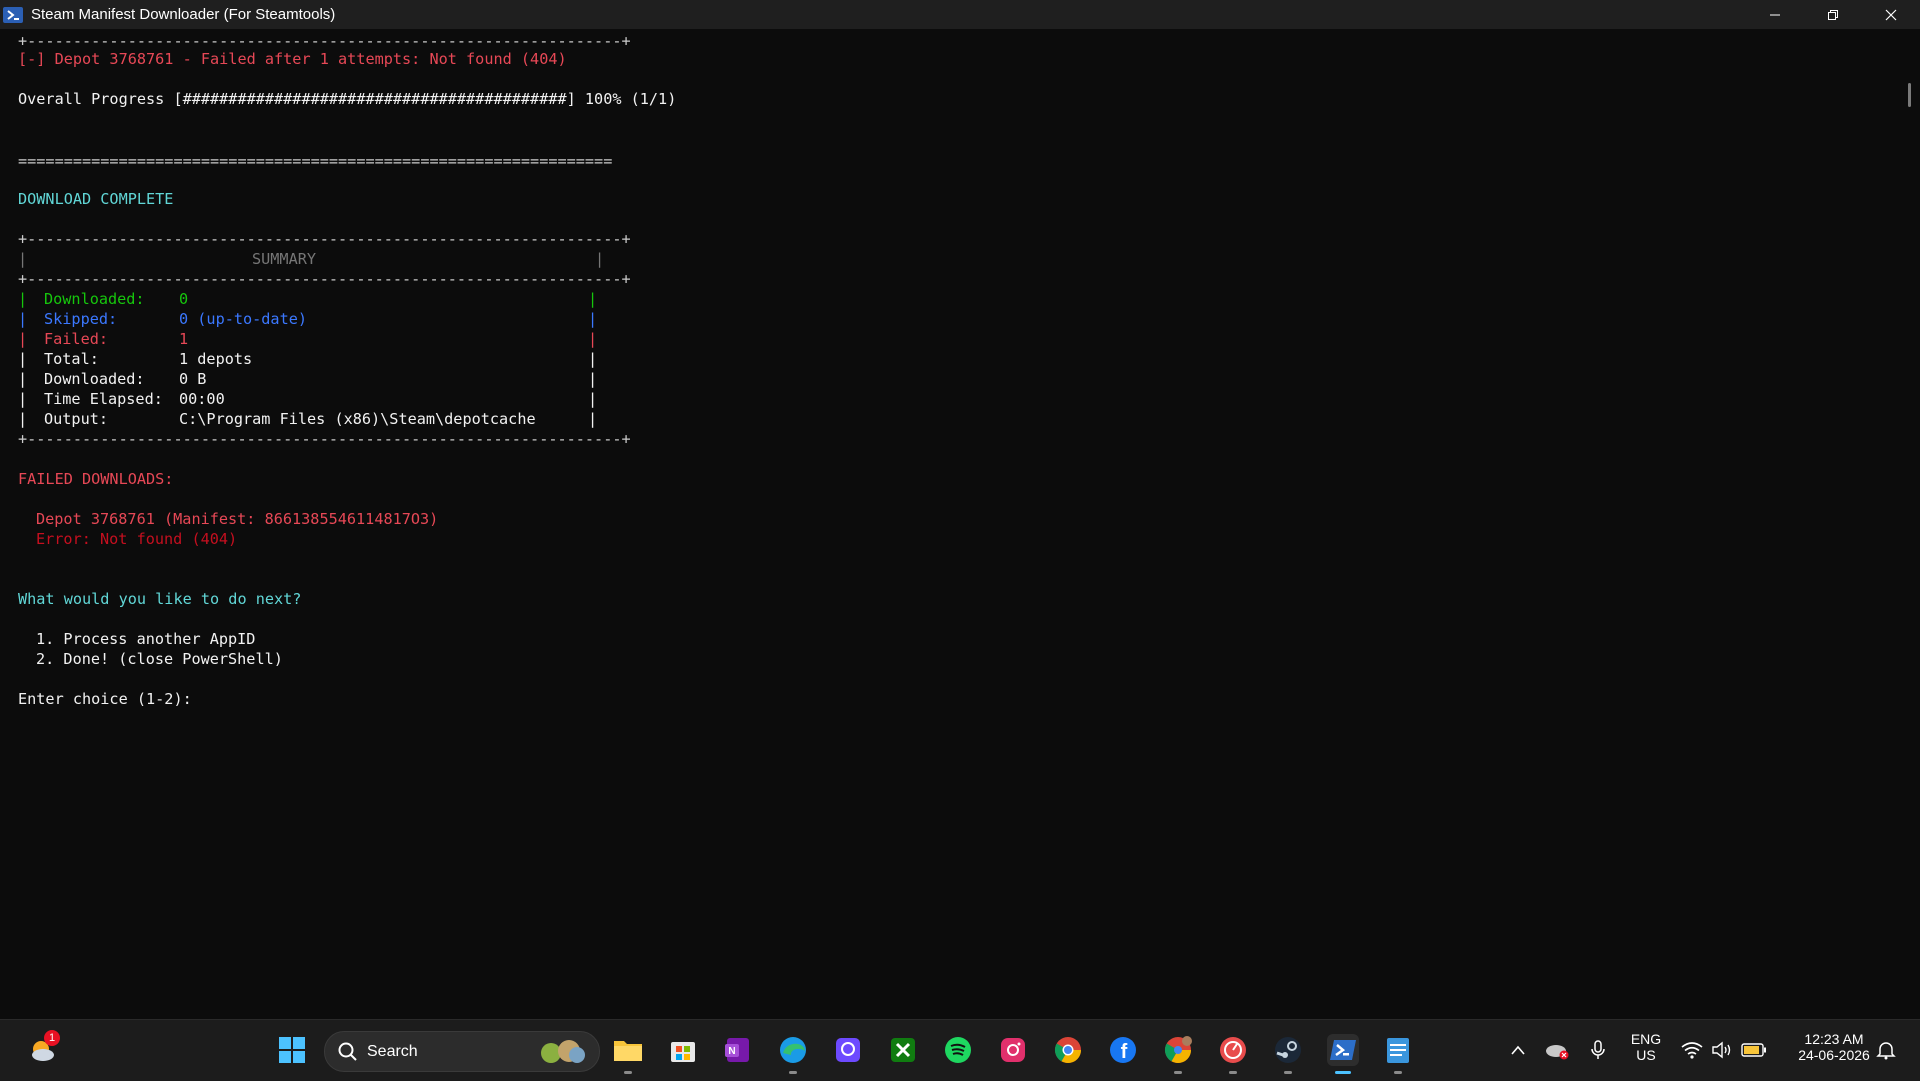 The image size is (1920, 1081). I want to click on chevron-up-icon, so click(1518, 1050).